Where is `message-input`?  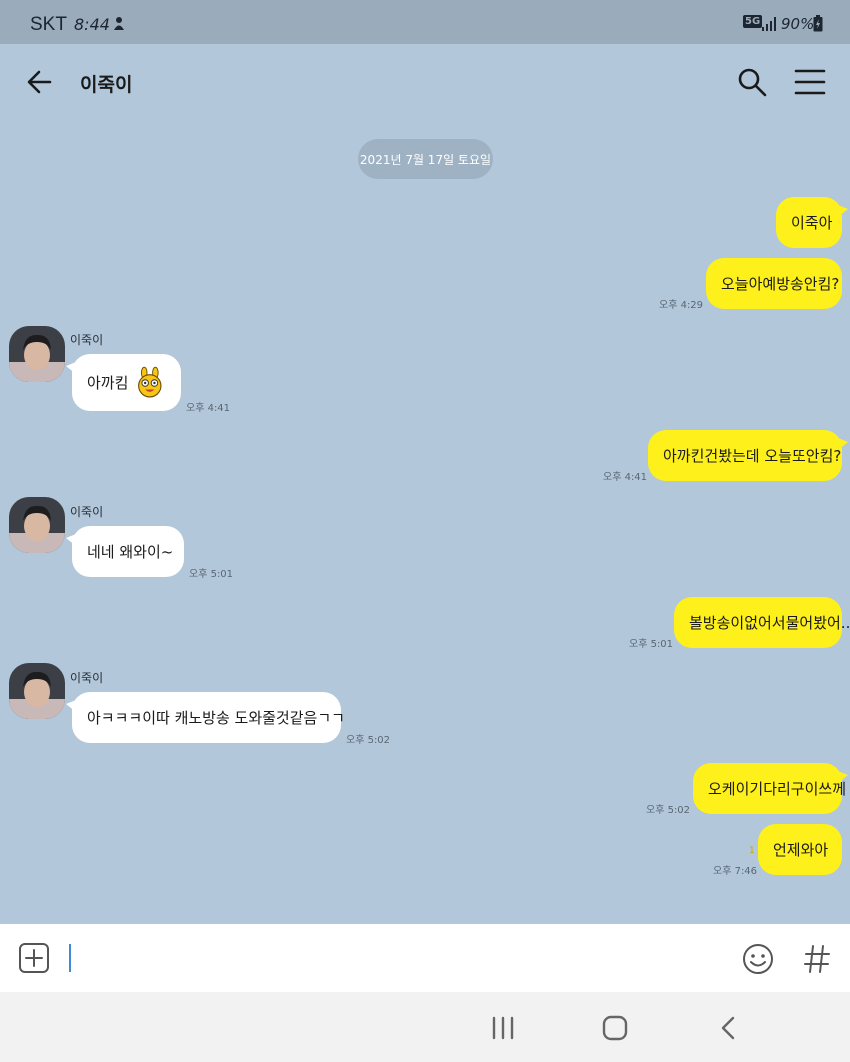
message-input is located at coordinates (394, 958).